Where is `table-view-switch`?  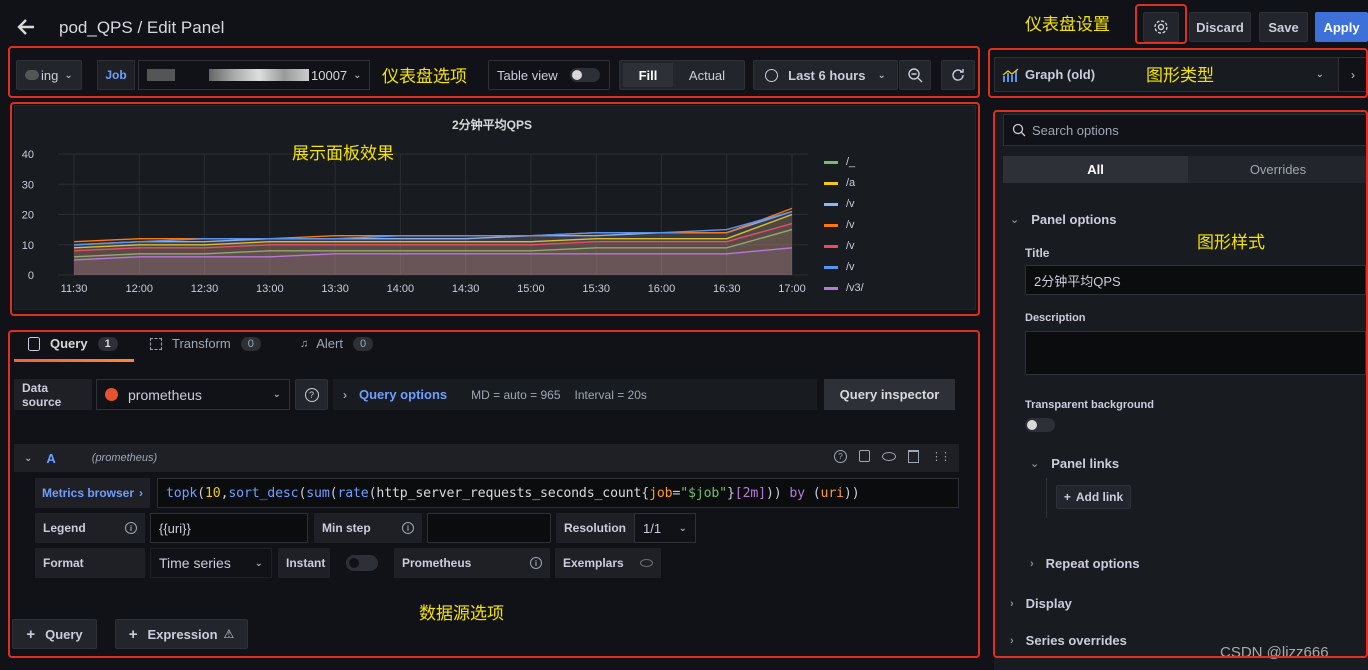 table-view-switch is located at coordinates (584, 75).